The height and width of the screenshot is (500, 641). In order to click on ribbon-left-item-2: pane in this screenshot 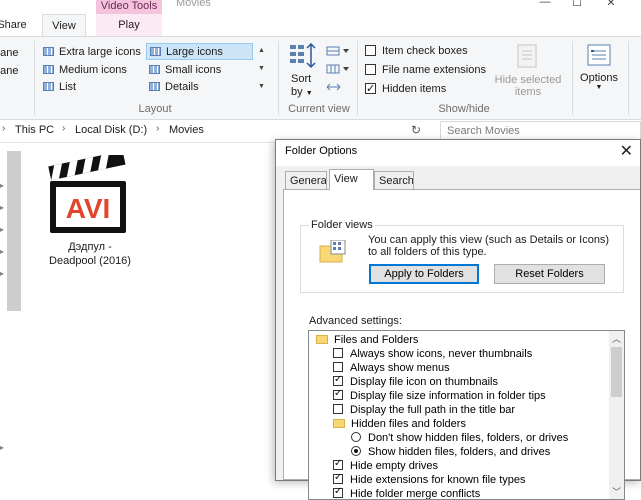, I will do `click(9, 71)`.